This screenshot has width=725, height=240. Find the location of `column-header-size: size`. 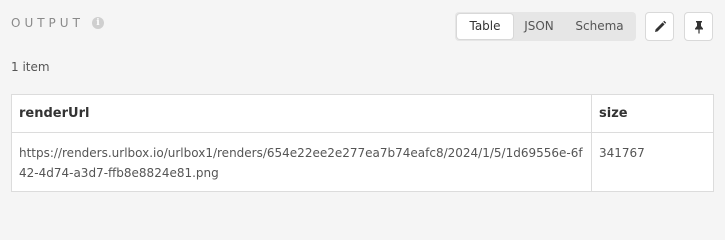

column-header-size: size is located at coordinates (652, 113).